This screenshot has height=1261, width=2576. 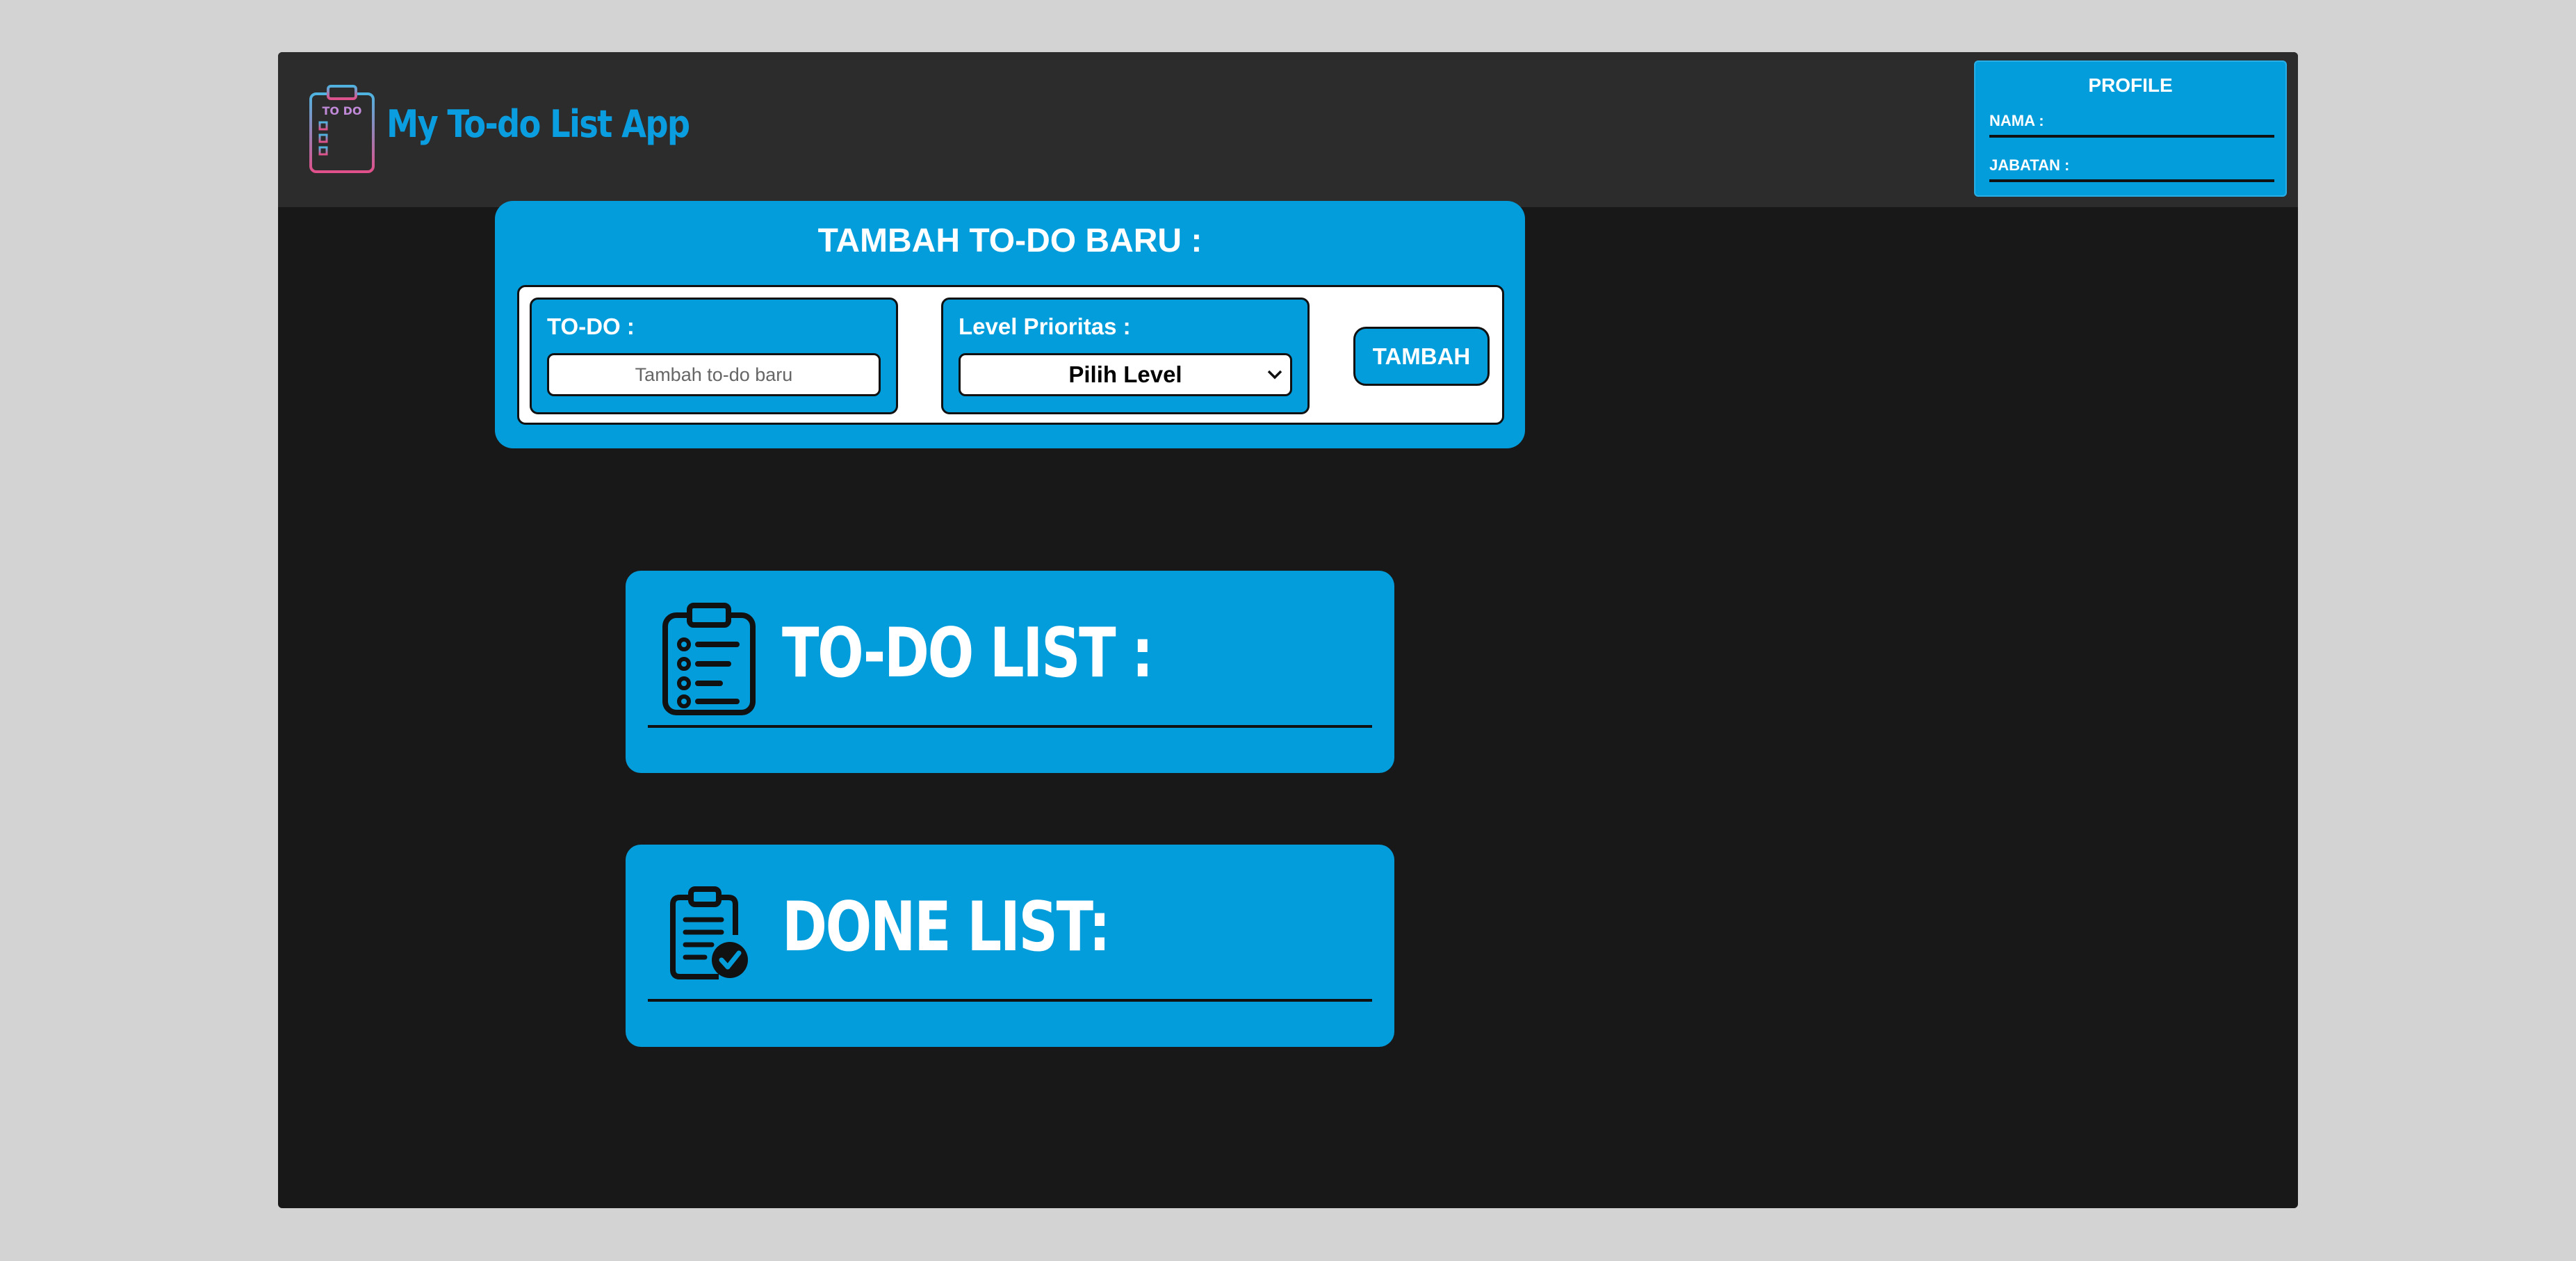 I want to click on todo-logo-icon: TO DO, so click(x=342, y=129).